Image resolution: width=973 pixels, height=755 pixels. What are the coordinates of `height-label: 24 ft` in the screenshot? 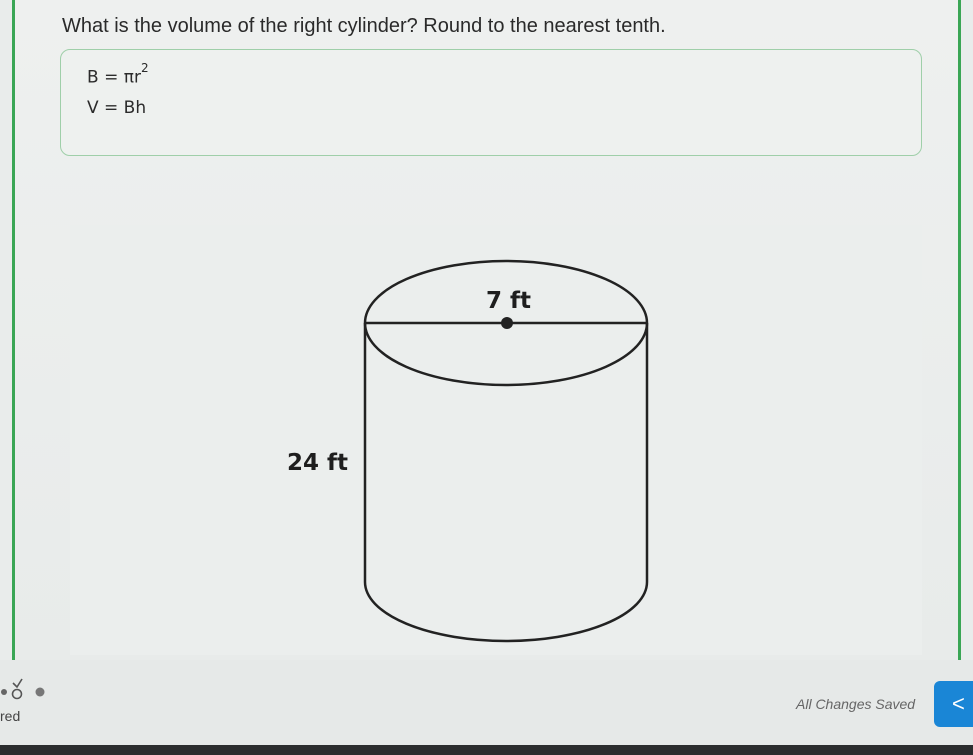 It's located at (317, 463).